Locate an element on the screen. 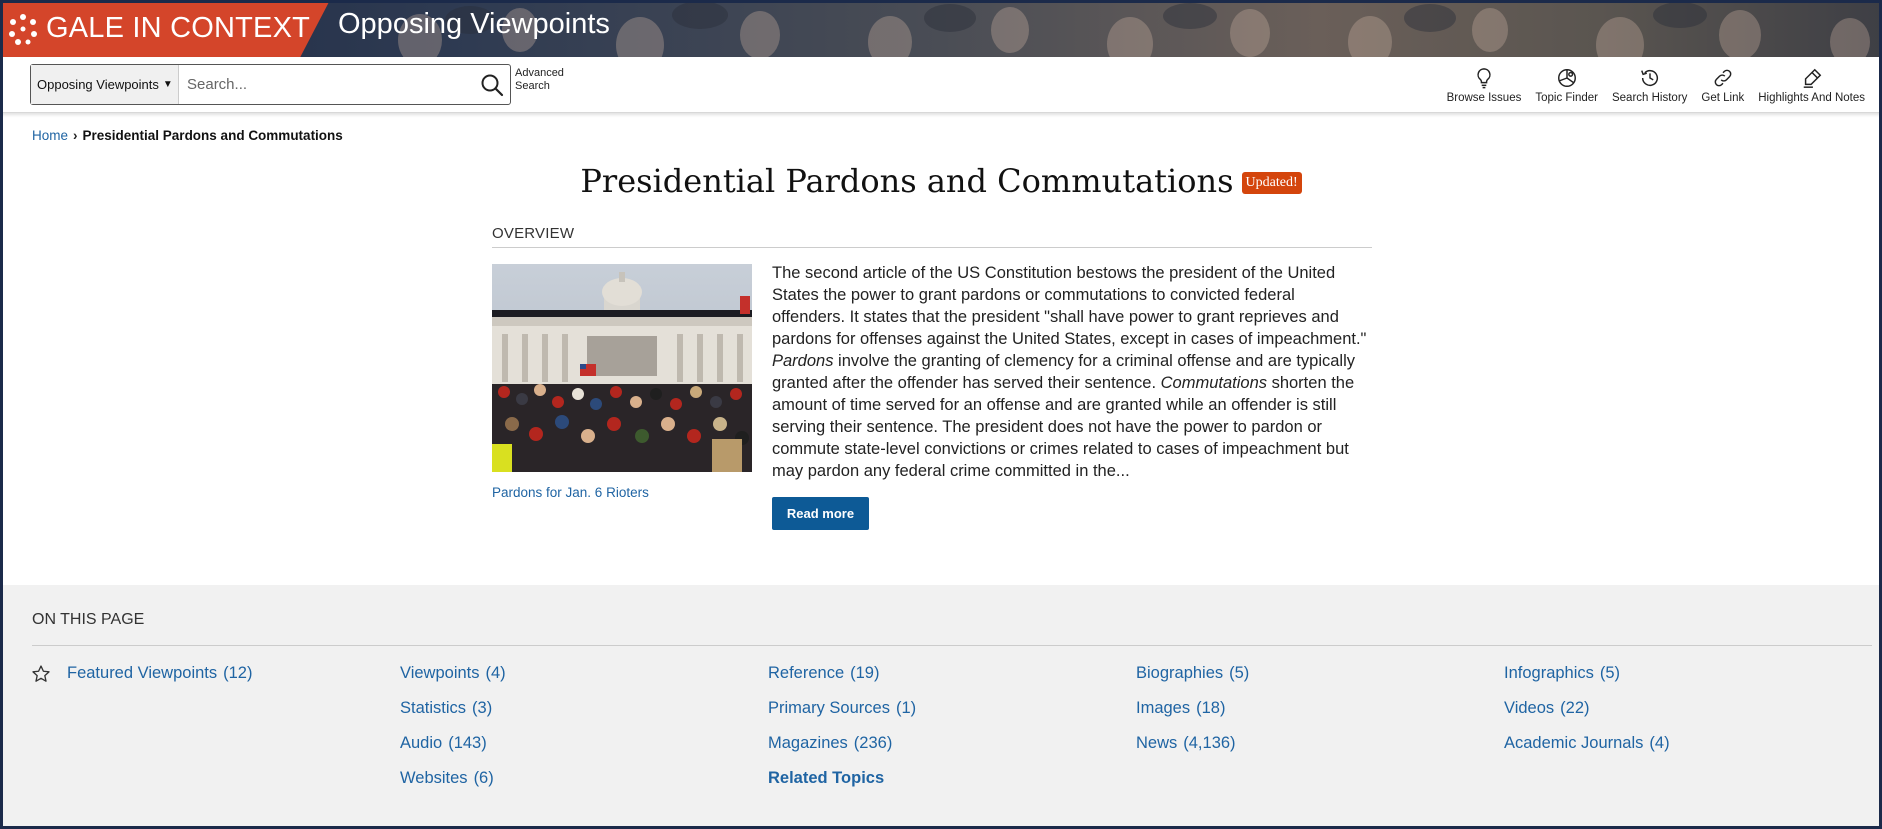  page-title: Presidential Pardons and Commutations is located at coordinates (907, 181).